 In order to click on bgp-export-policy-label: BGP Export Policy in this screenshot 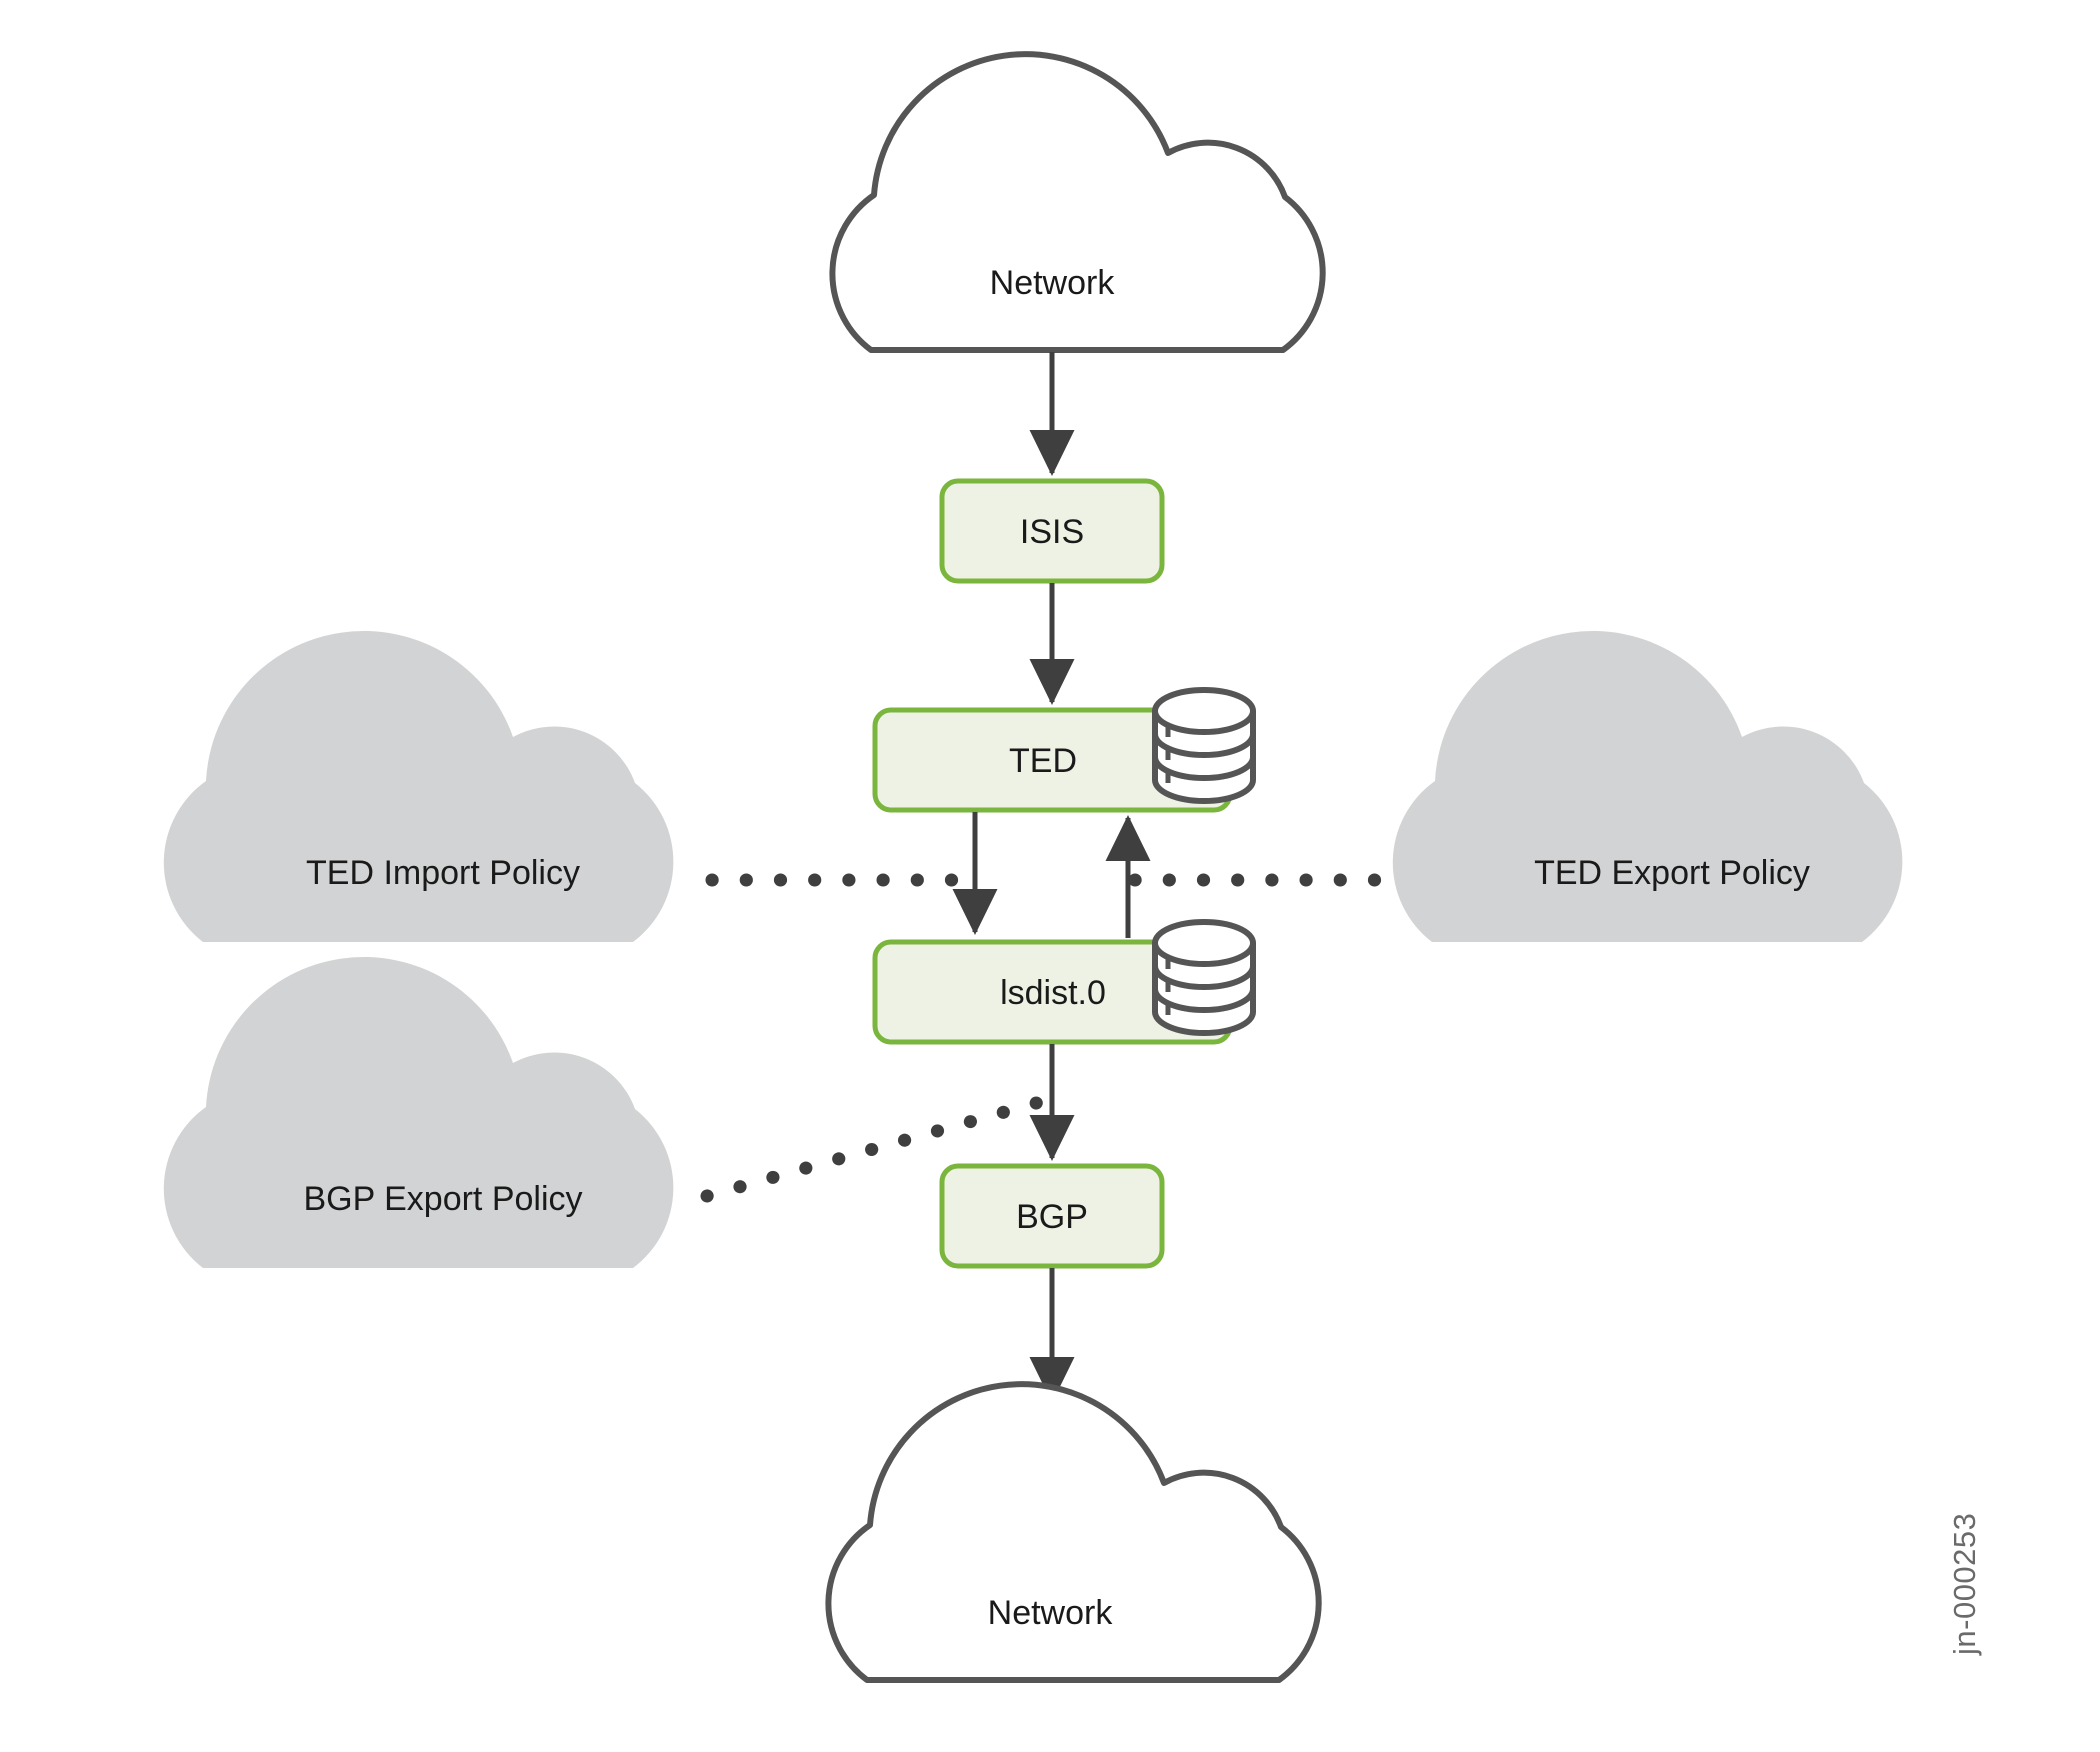, I will do `click(442, 1199)`.